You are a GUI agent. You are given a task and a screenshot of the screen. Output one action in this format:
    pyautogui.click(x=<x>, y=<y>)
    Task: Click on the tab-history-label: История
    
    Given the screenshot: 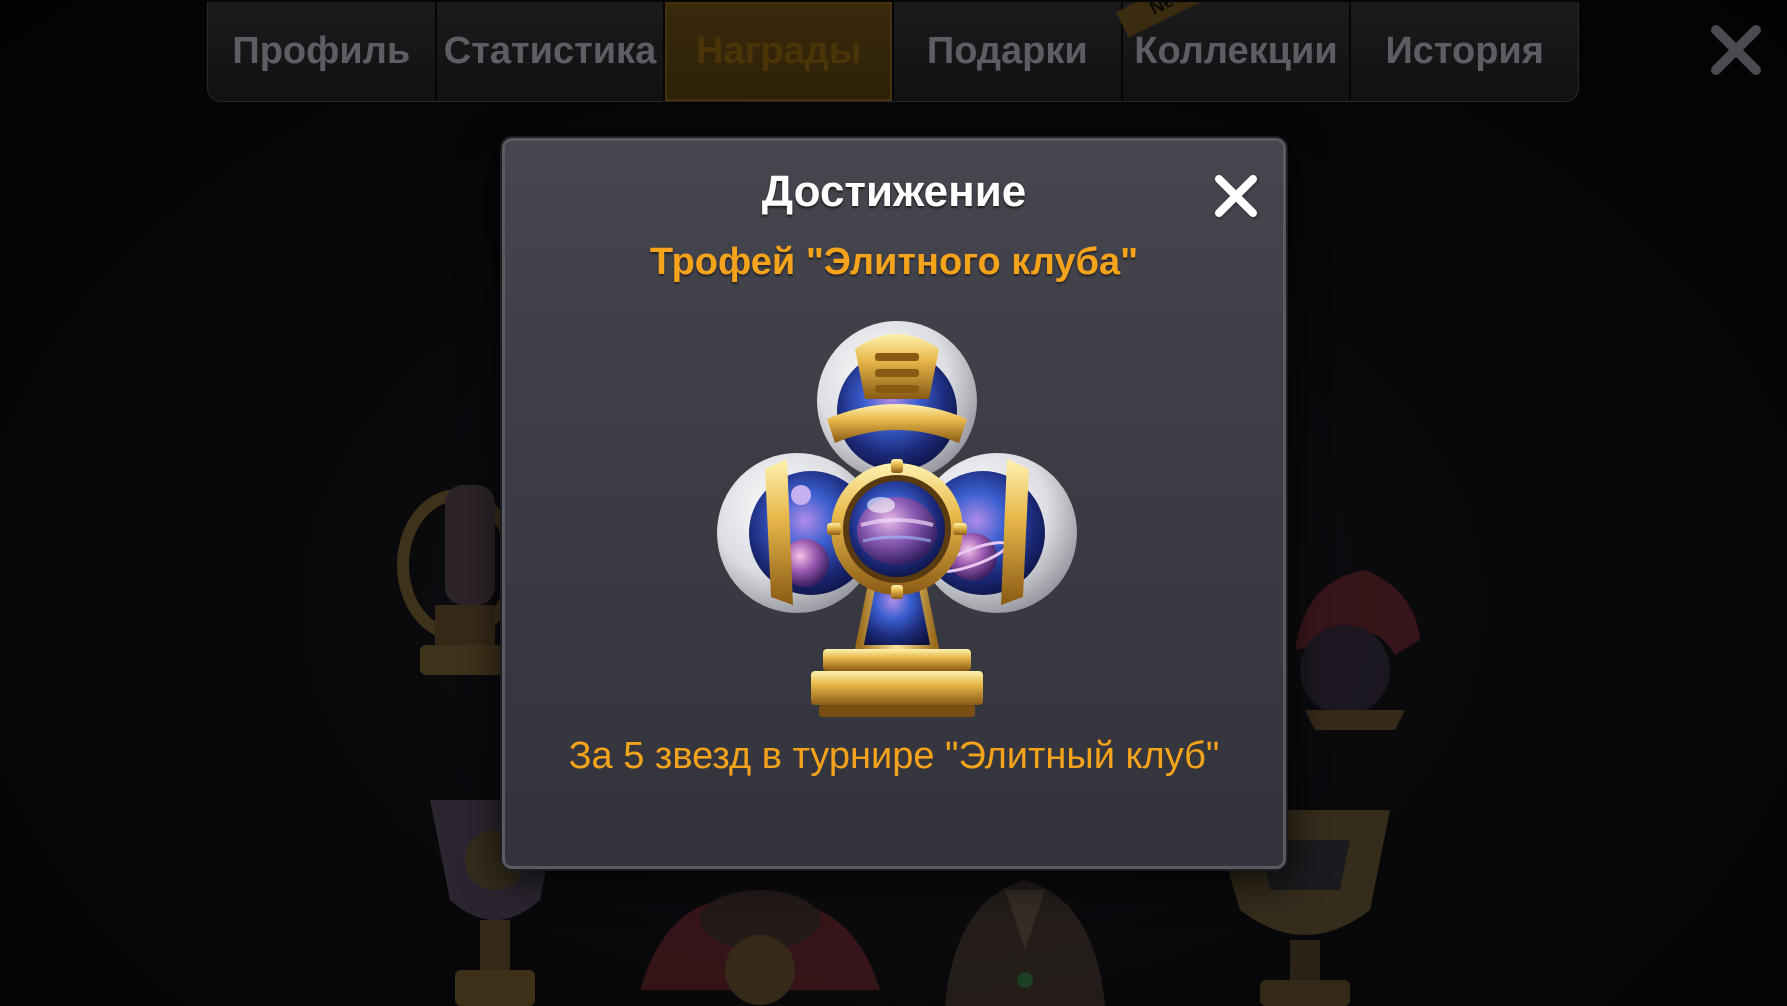 What is the action you would take?
    pyautogui.click(x=1464, y=51)
    